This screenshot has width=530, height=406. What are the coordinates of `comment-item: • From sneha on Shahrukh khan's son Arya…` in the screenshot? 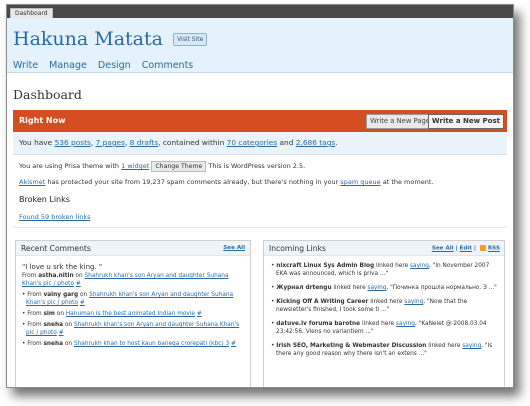 It's located at (131, 329).